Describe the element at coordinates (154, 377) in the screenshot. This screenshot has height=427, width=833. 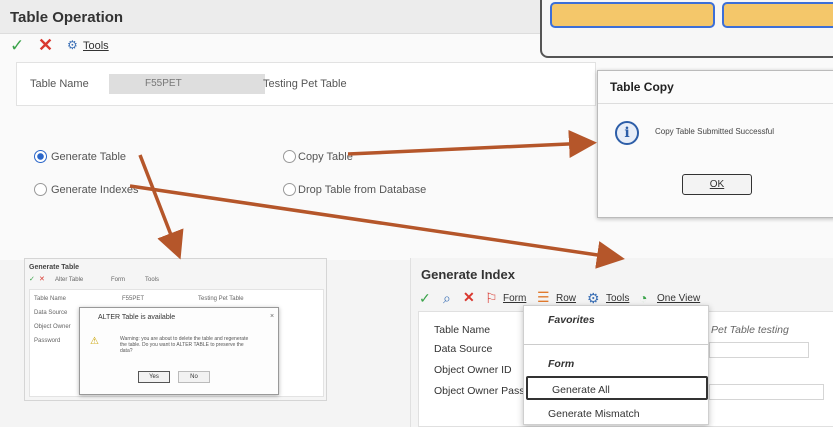
I see `yes-button: Yes` at that location.